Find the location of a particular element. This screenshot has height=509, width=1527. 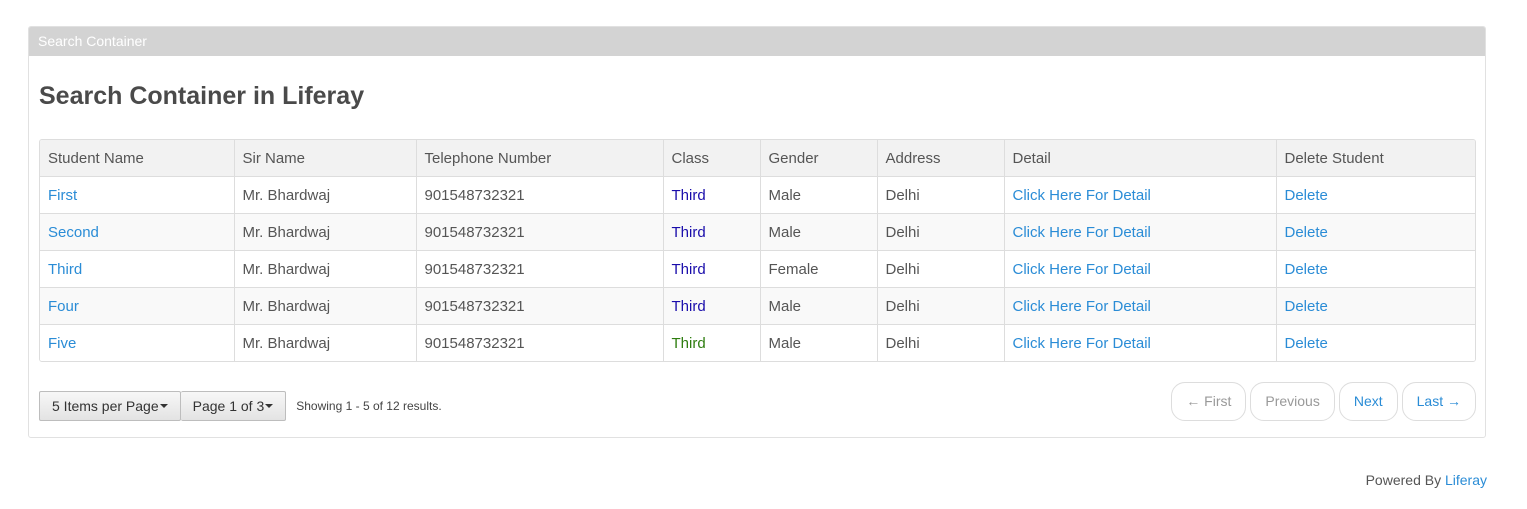

items-per-page-dropdown: 5 Items per Page is located at coordinates (110, 406).